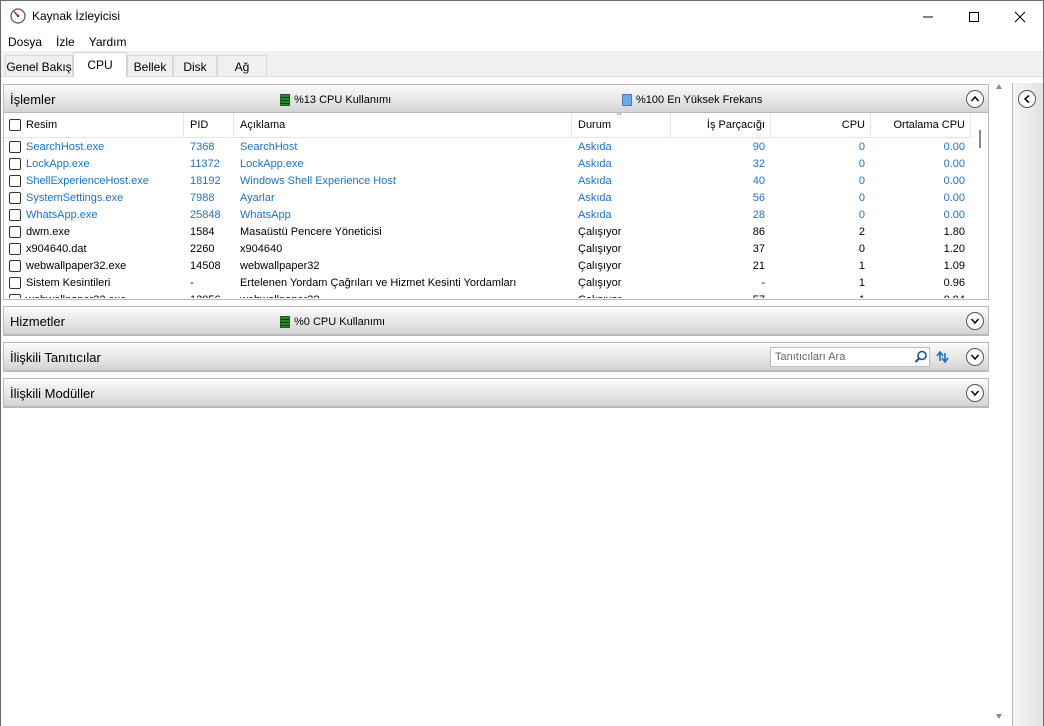 The width and height of the screenshot is (1044, 726). I want to click on column-image: Resim, so click(94, 125).